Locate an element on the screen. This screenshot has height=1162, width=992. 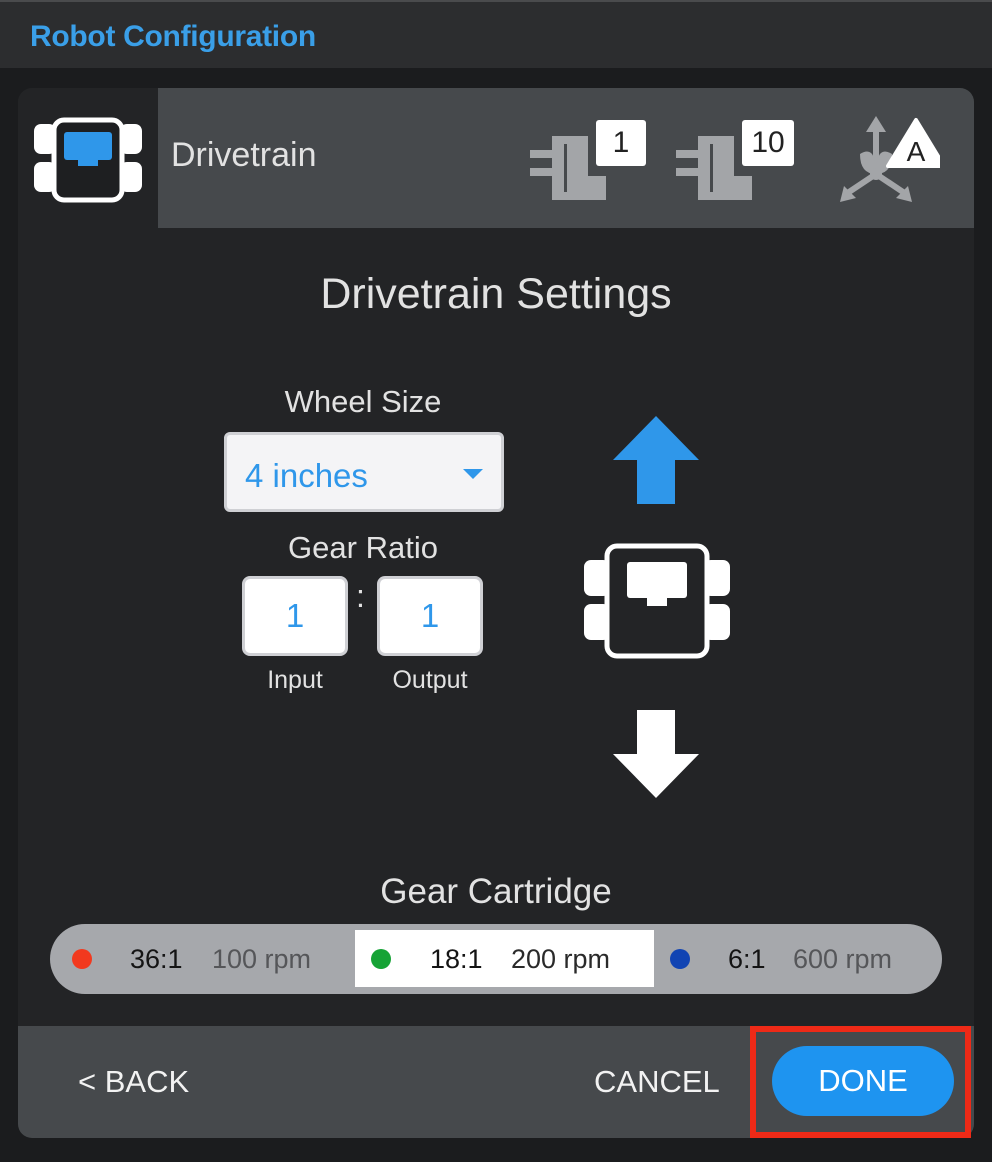
cartridge-rpm: 600 rpm is located at coordinates (843, 959).